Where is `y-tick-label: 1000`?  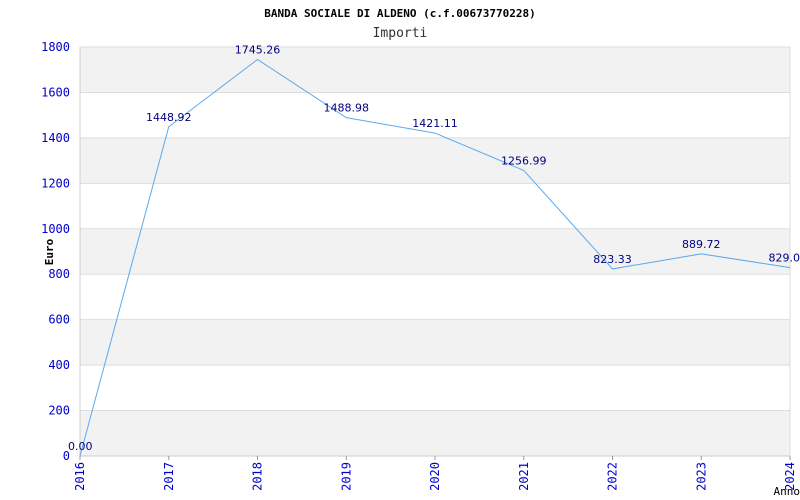 y-tick-label: 1000 is located at coordinates (55, 229).